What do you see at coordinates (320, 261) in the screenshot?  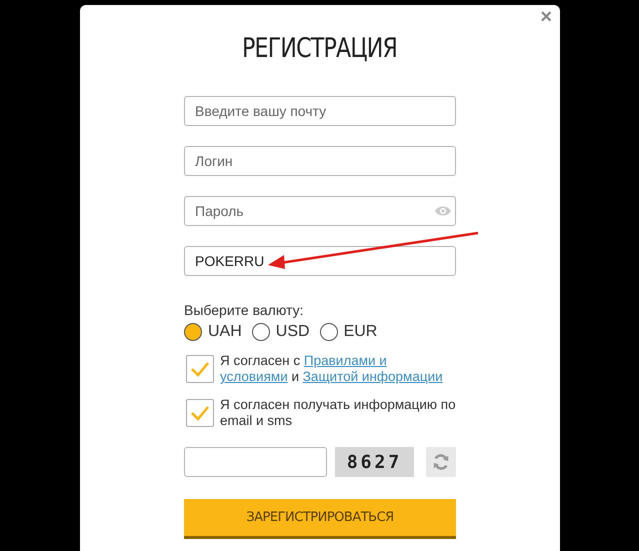 I see `input-field: POKERRU` at bounding box center [320, 261].